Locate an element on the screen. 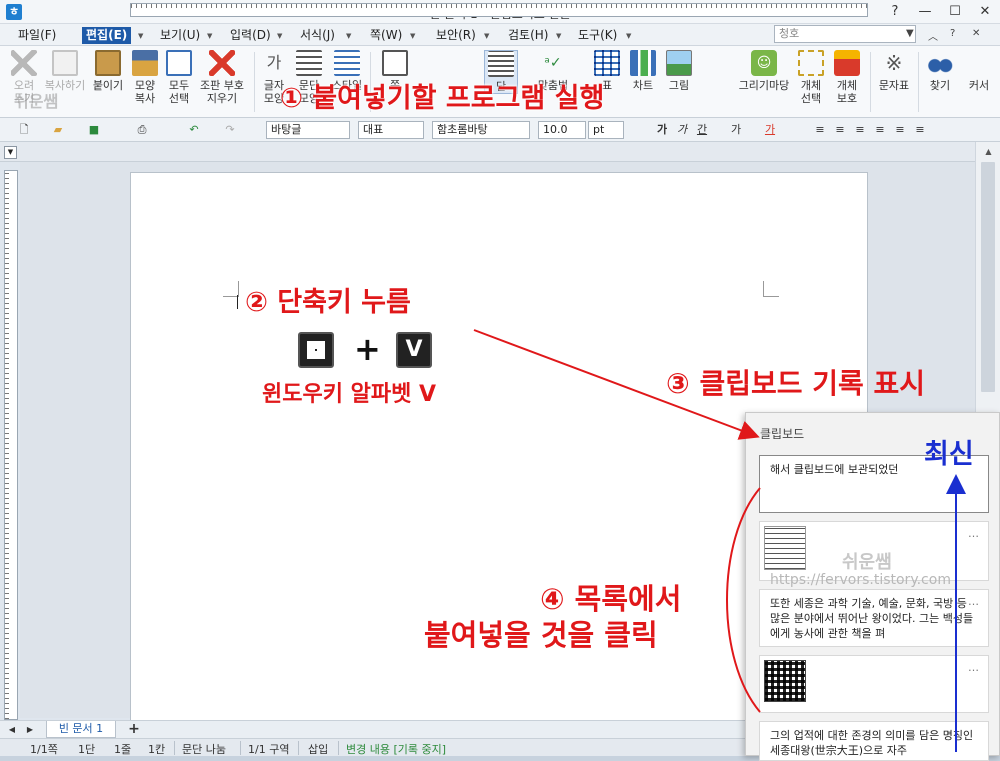 Image resolution: width=1000 pixels, height=761 pixels. italic-button: 가 is located at coordinates (682, 130).